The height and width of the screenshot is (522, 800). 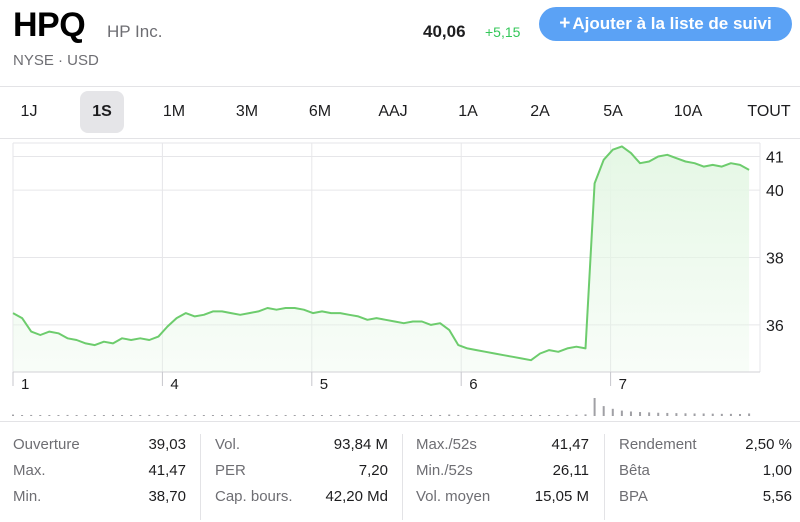 I want to click on stat-label: Cap. bours., so click(x=254, y=496).